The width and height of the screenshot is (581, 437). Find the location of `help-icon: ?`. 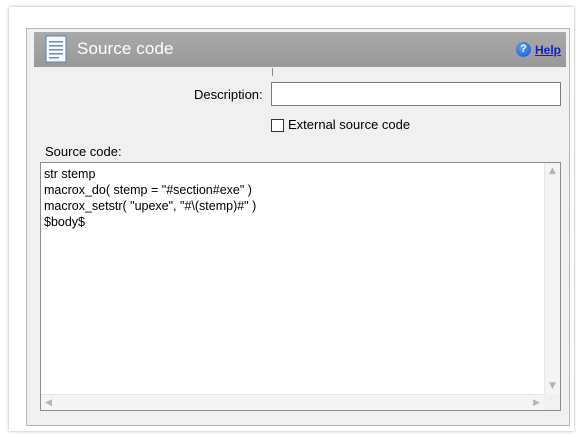

help-icon: ? is located at coordinates (523, 49).